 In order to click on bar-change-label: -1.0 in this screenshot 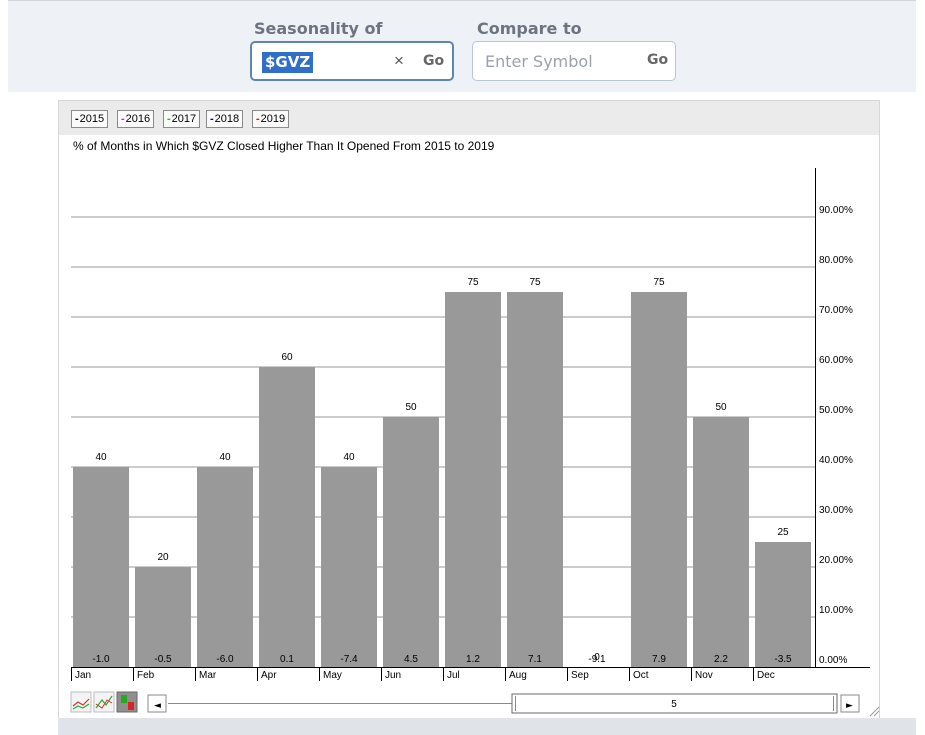, I will do `click(101, 659)`.